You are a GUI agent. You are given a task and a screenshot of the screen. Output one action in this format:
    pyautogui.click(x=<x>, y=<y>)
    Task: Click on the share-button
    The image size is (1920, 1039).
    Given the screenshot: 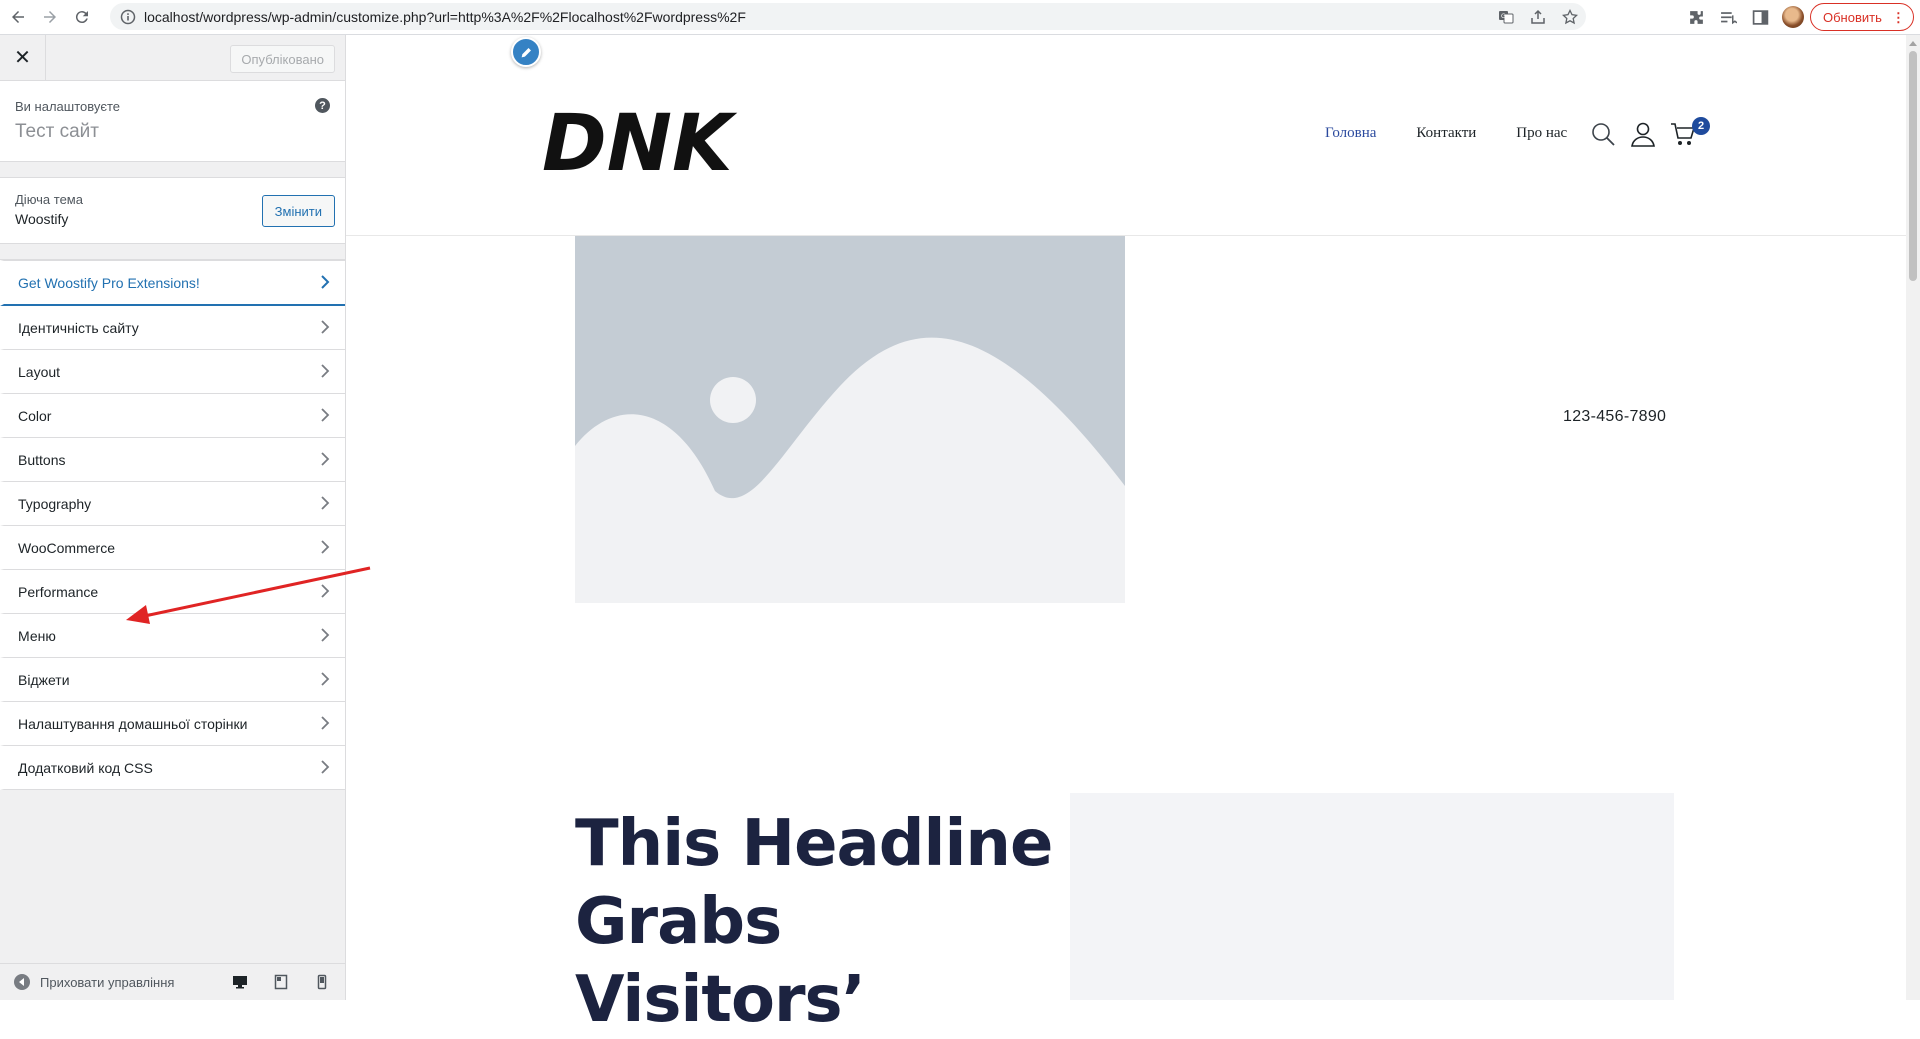 What is the action you would take?
    pyautogui.click(x=1538, y=16)
    